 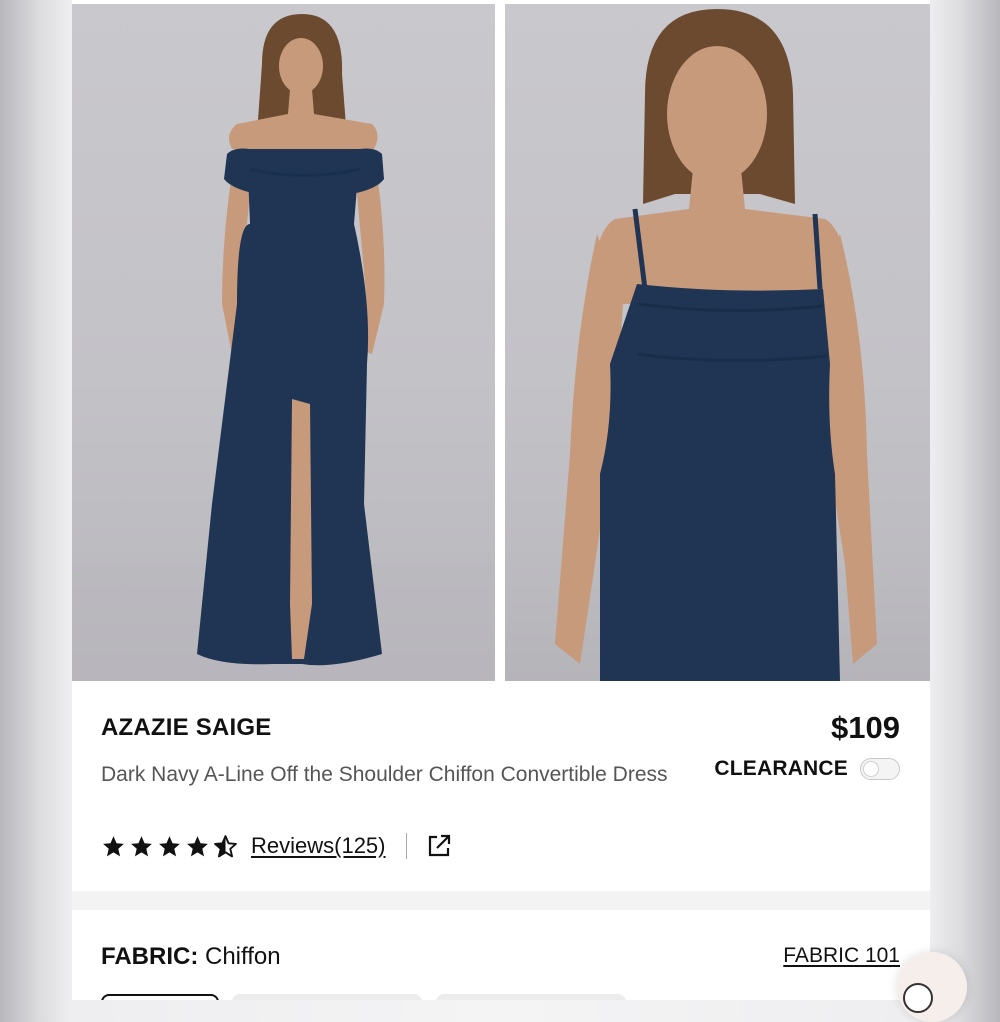 What do you see at coordinates (501, 955) in the screenshot?
I see `fabric-section: FABRIC: Chiffon FABRIC 101` at bounding box center [501, 955].